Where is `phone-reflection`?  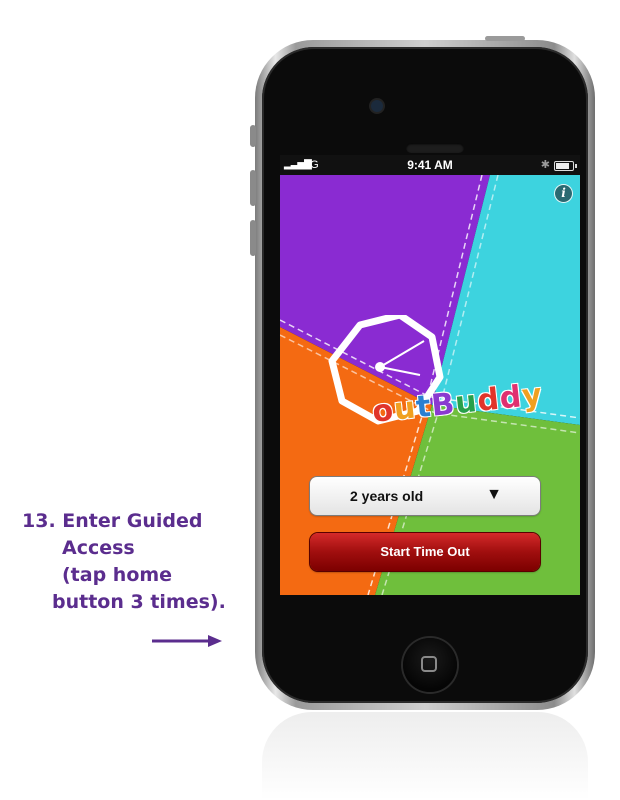 phone-reflection is located at coordinates (425, 756).